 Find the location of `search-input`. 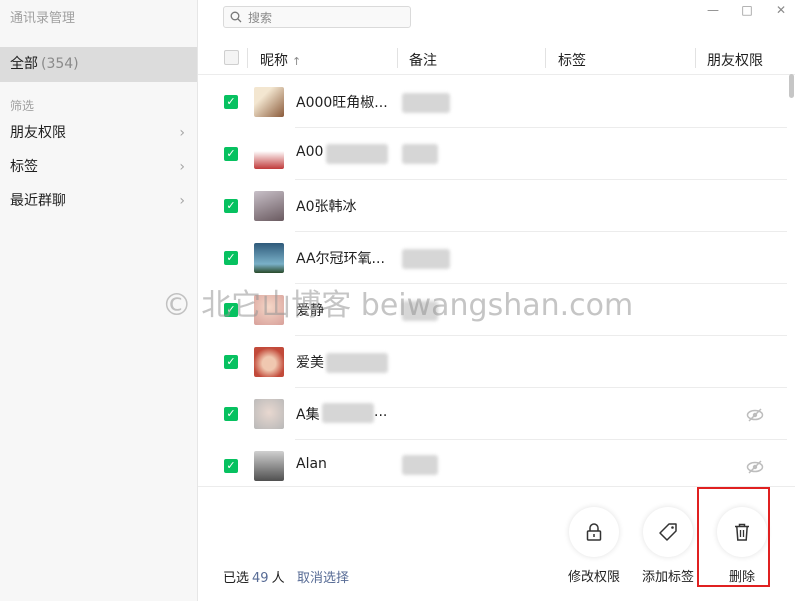

search-input is located at coordinates (328, 18).